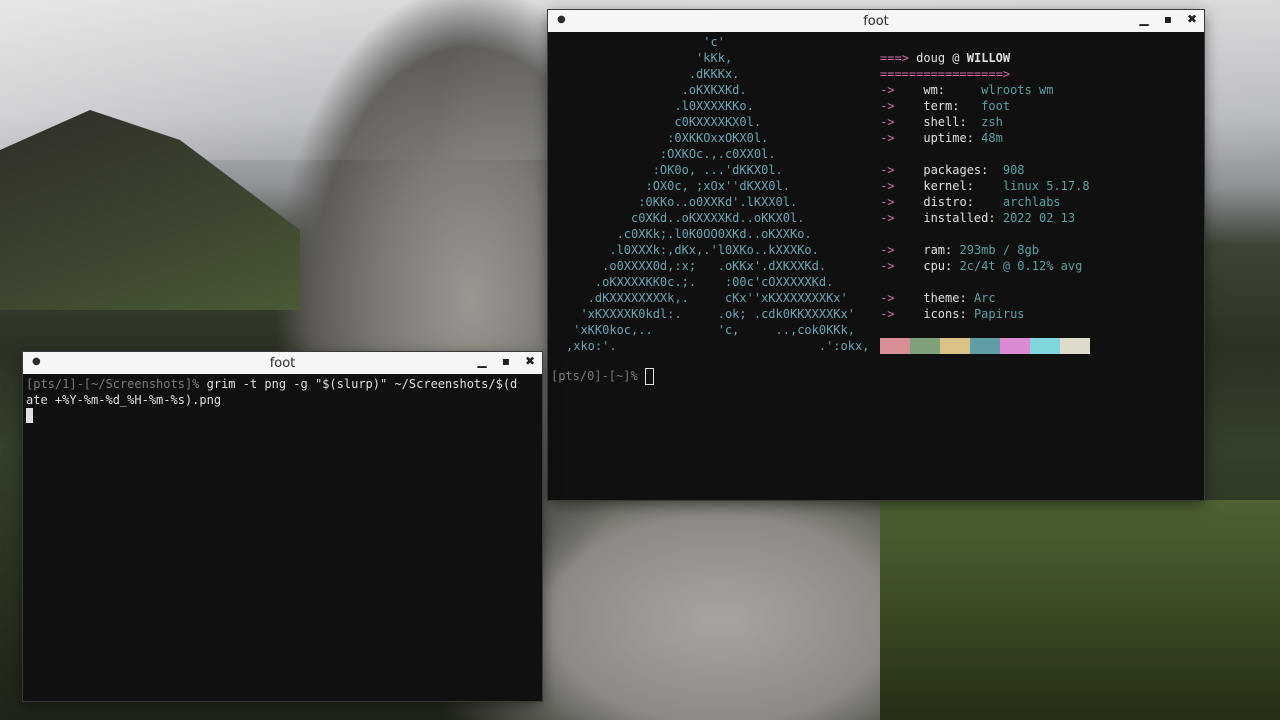  What do you see at coordinates (664, 122) in the screenshot?
I see `logo-line: c0KXXXXKX0l.` at bounding box center [664, 122].